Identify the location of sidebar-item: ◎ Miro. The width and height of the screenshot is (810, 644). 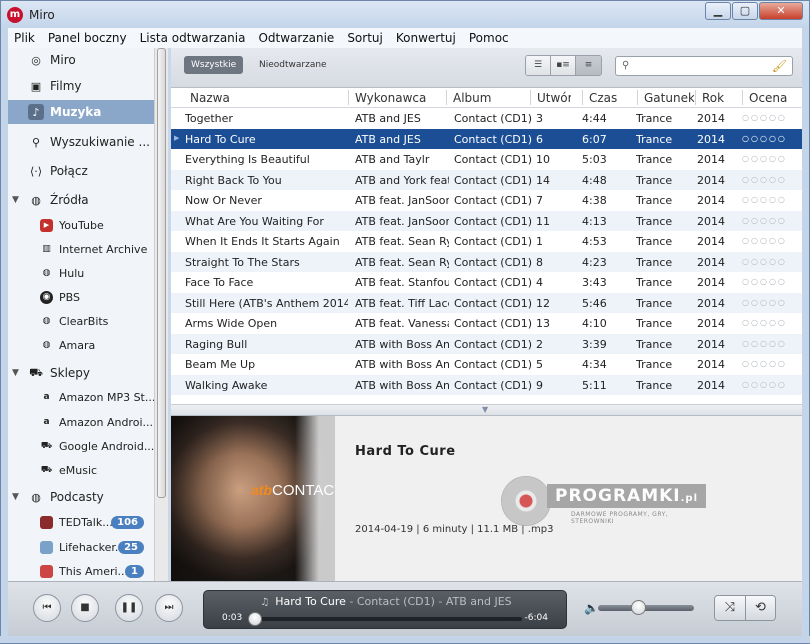
(81, 60).